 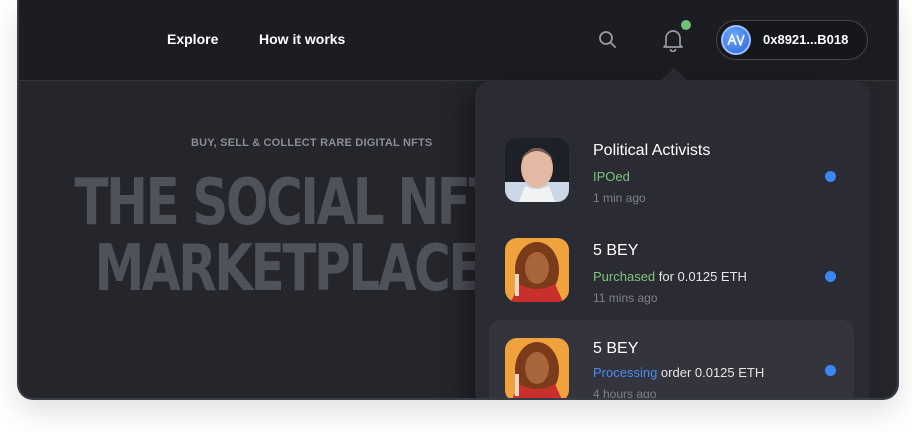 What do you see at coordinates (686, 25) in the screenshot?
I see `notification-indicator` at bounding box center [686, 25].